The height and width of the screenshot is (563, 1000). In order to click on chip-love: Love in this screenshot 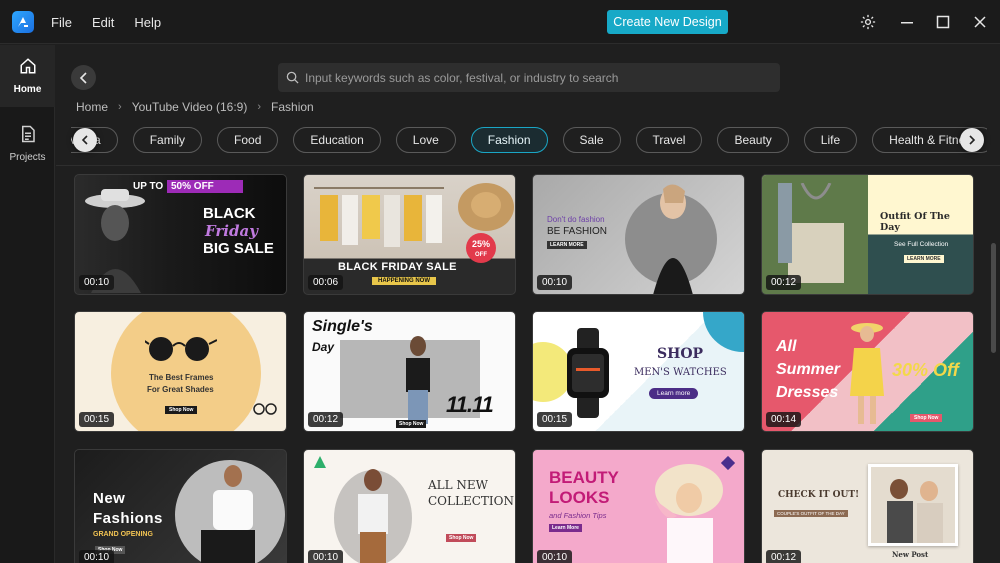, I will do `click(425, 140)`.